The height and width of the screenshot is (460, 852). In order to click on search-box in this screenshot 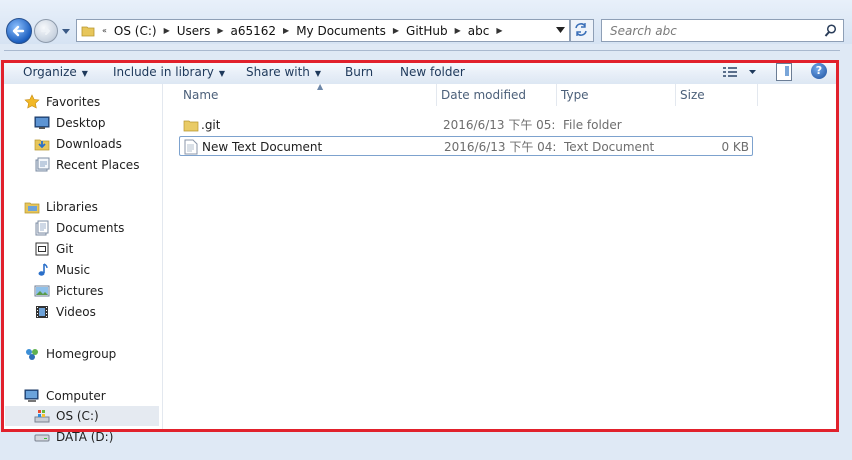, I will do `click(722, 30)`.